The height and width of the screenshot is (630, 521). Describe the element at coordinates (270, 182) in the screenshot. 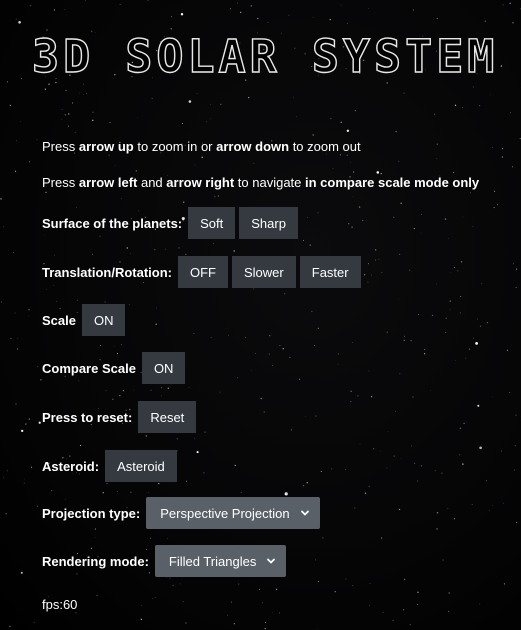

I see `nav-text-3: to navigate` at that location.